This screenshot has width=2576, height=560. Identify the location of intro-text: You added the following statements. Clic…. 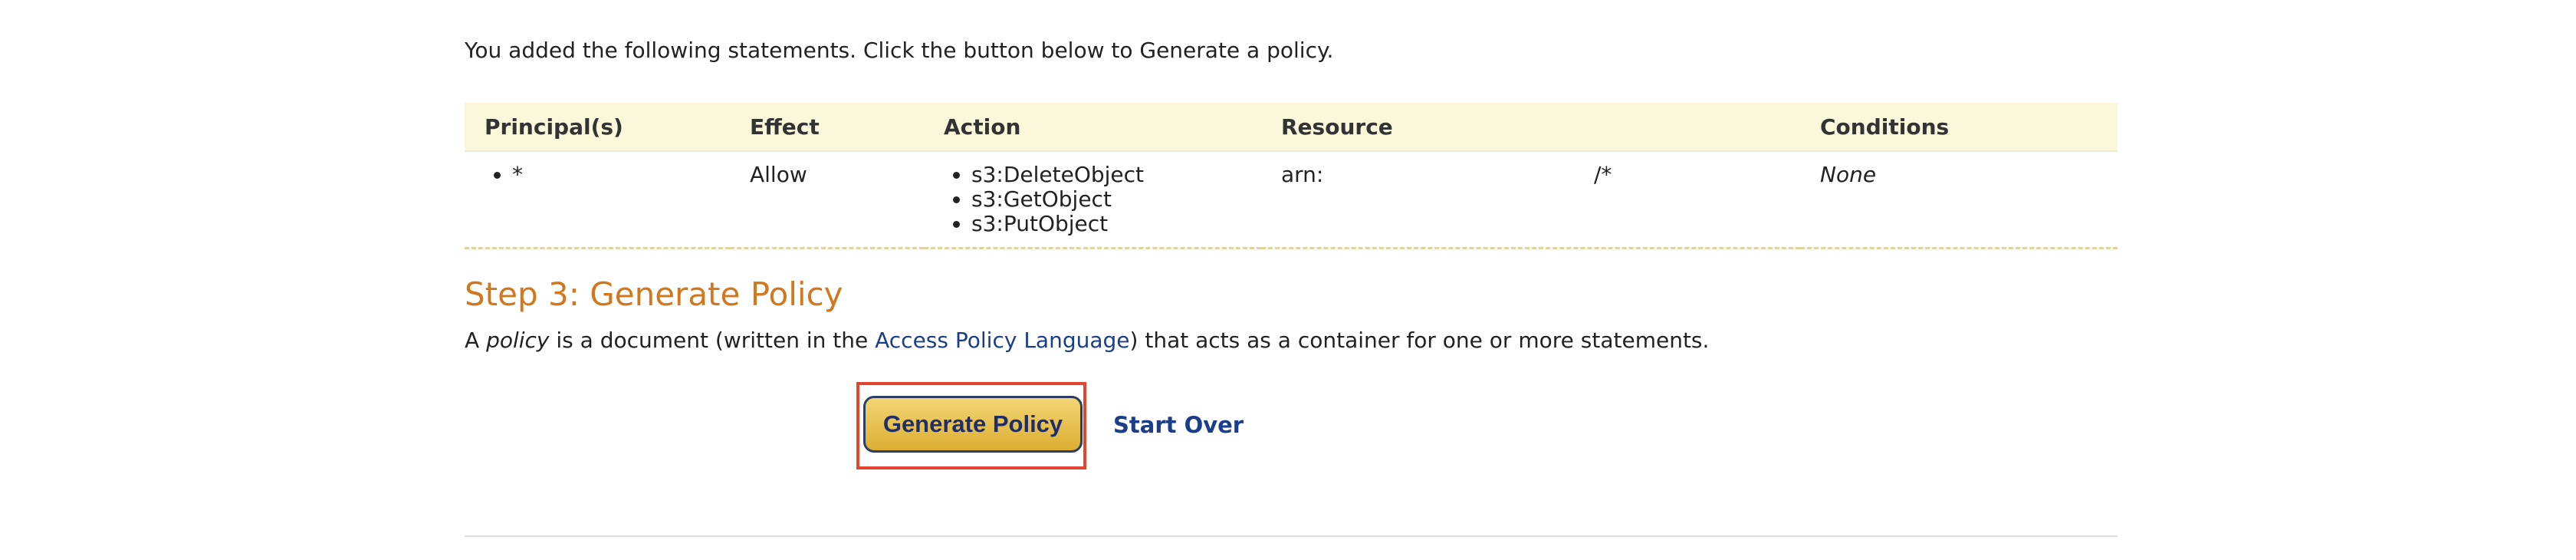
(900, 50).